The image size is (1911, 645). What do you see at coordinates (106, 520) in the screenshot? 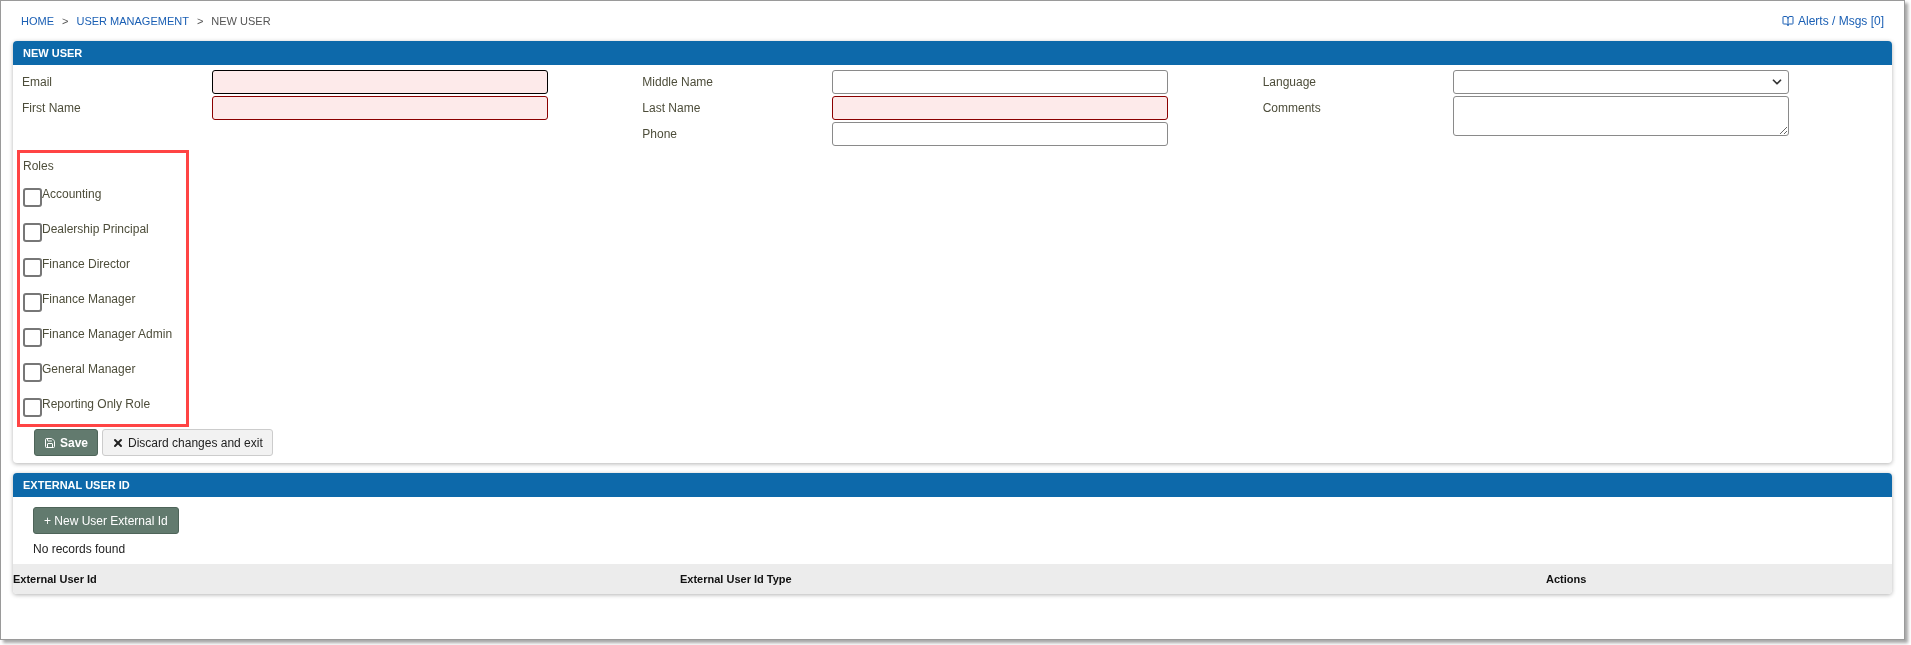
I see `new-external-id-button: + New User External Id` at bounding box center [106, 520].